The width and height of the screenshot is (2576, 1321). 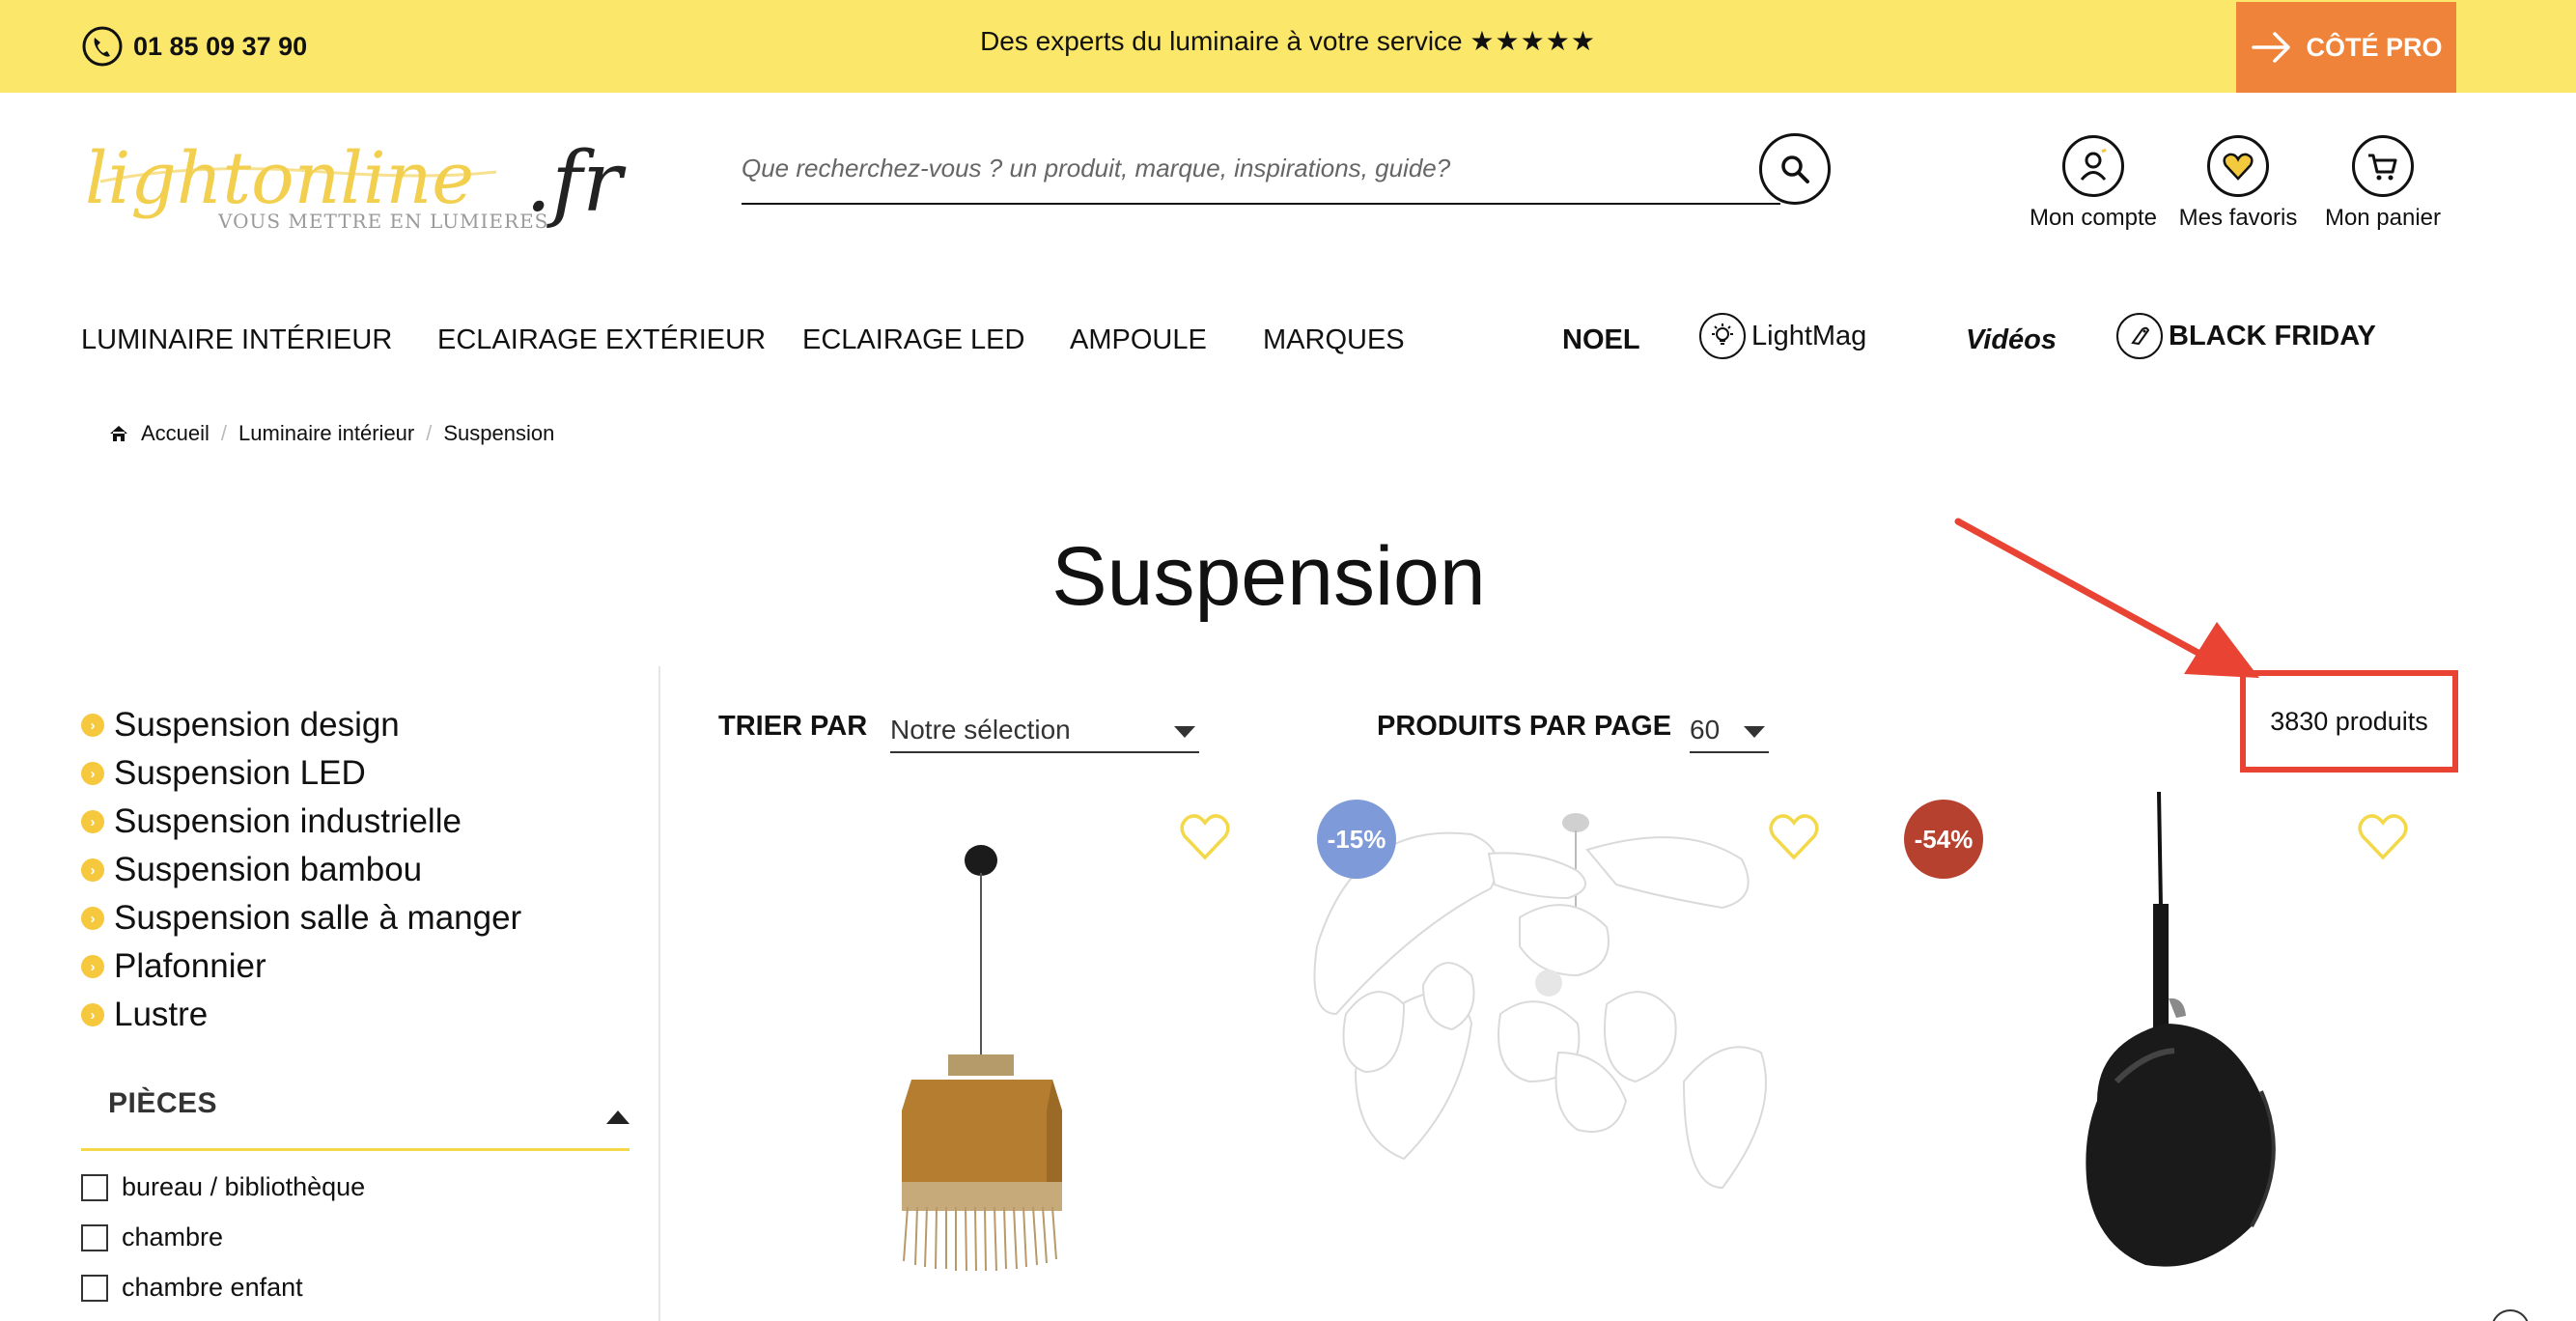 I want to click on breadcrumb-home: Accueil, so click(x=176, y=433).